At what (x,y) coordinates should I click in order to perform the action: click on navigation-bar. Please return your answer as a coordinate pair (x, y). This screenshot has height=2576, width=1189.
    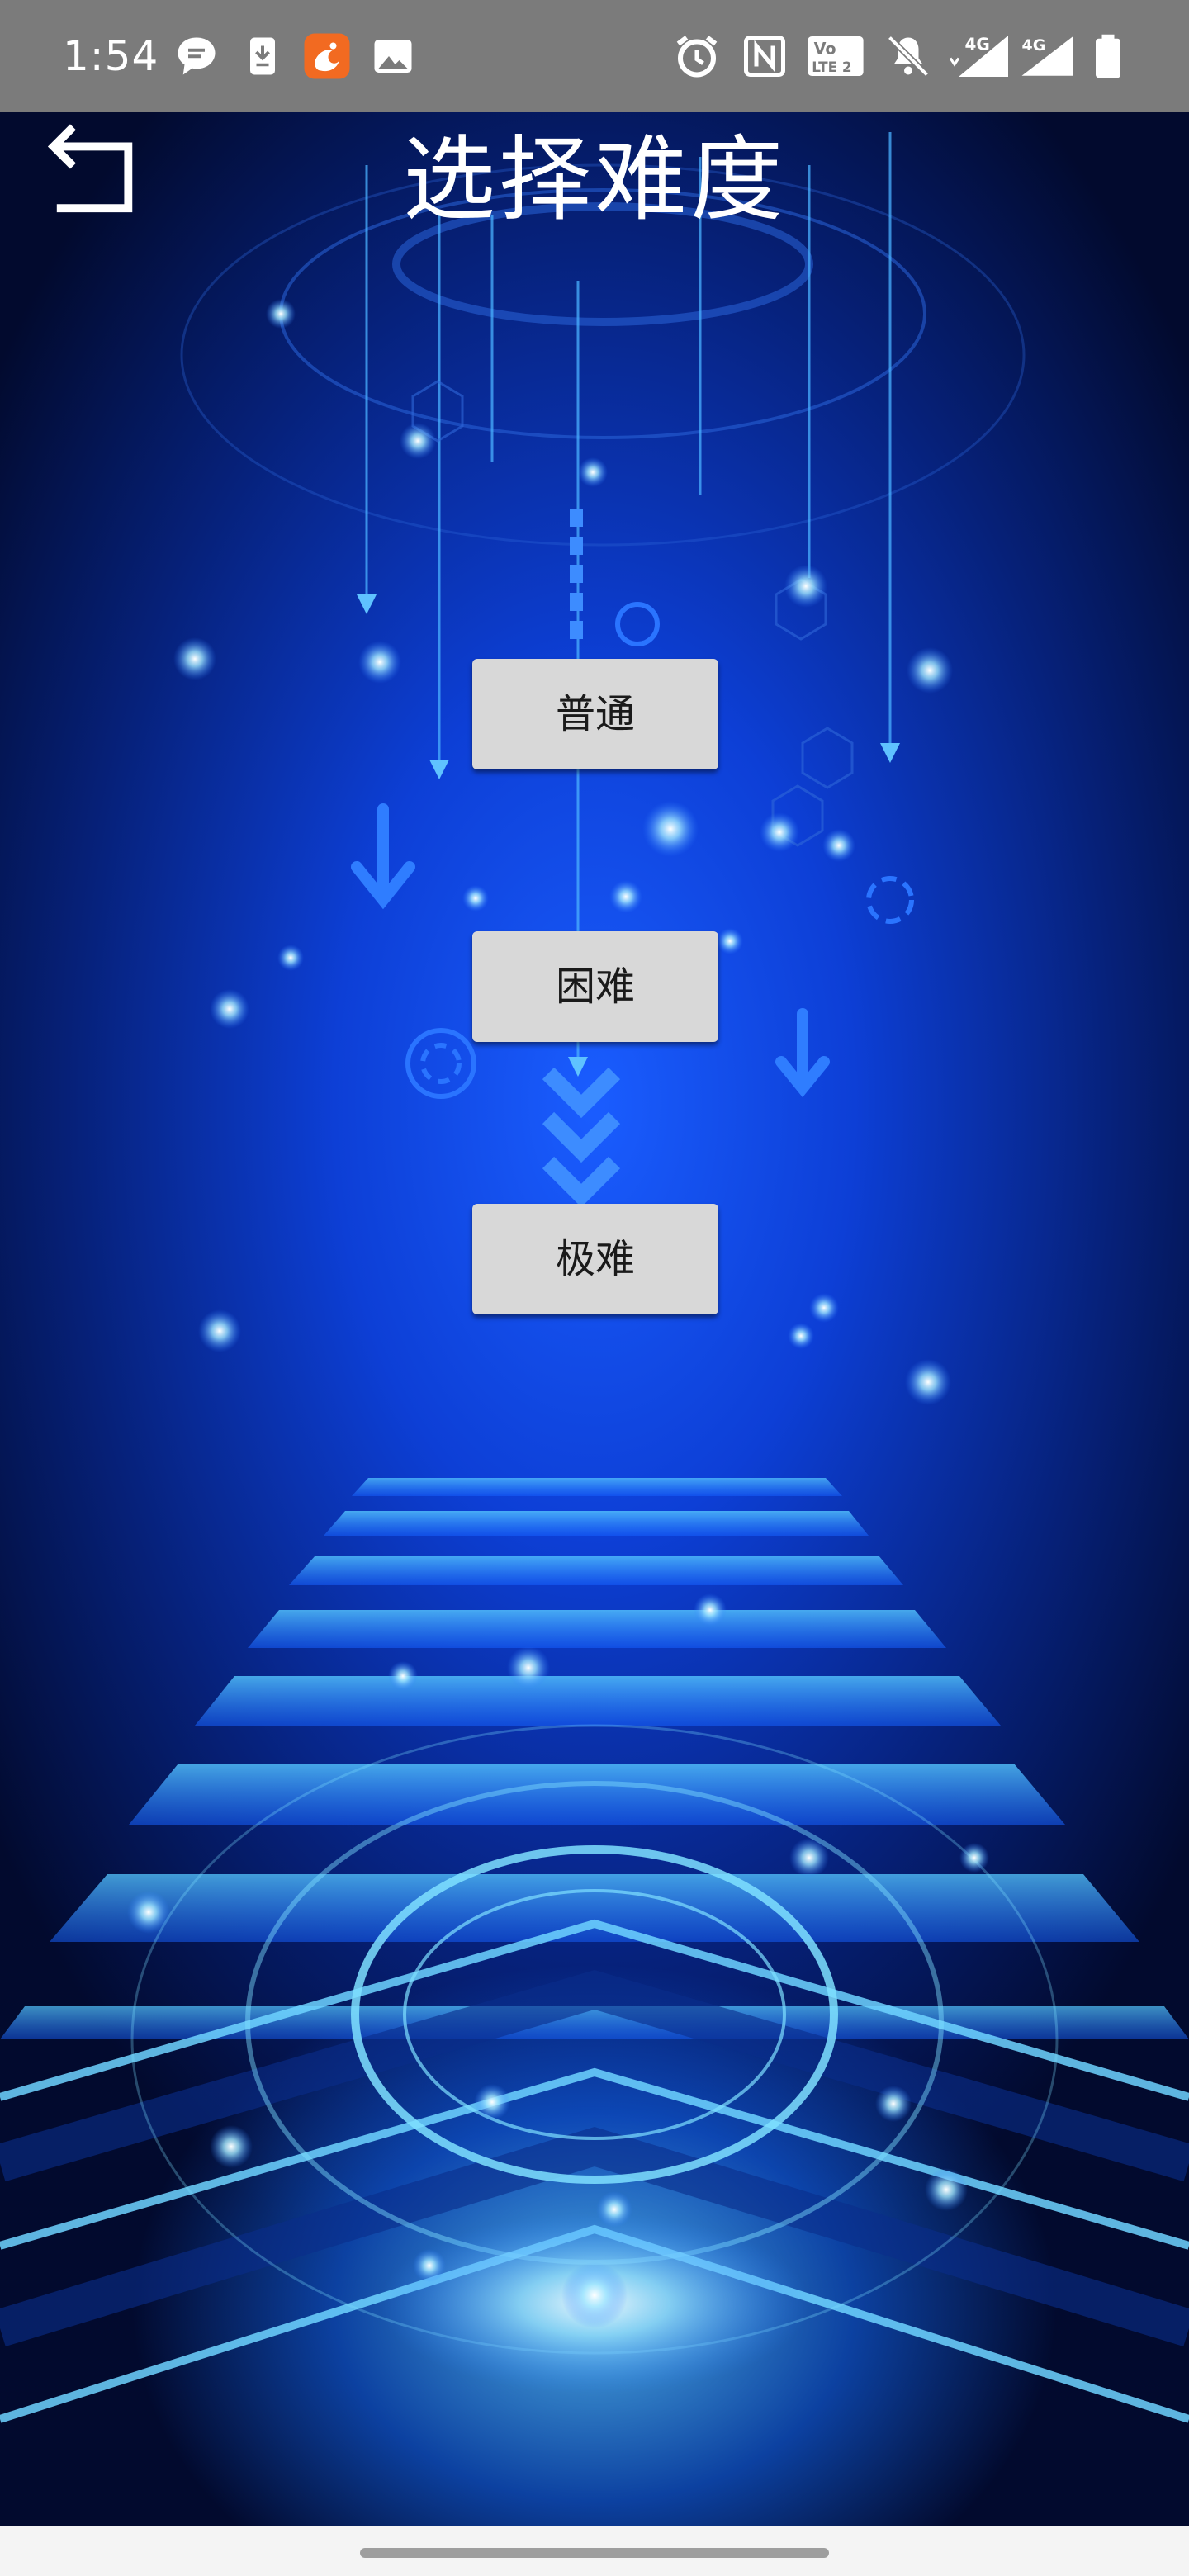
    Looking at the image, I should click on (594, 2551).